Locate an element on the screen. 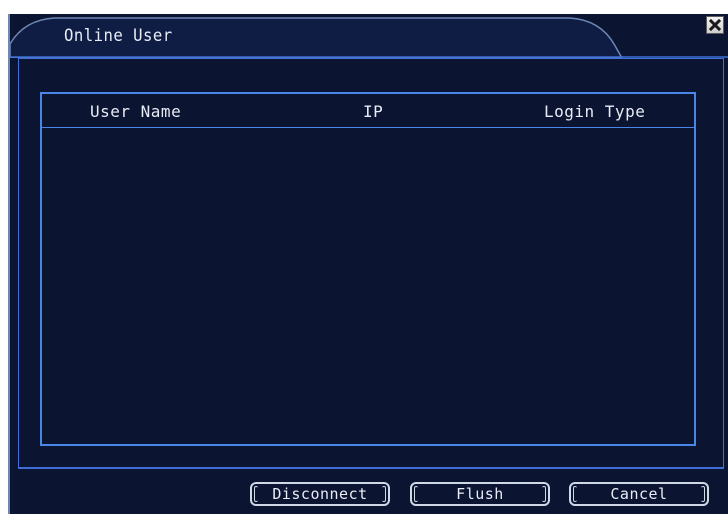  footer-divider is located at coordinates (371, 468).